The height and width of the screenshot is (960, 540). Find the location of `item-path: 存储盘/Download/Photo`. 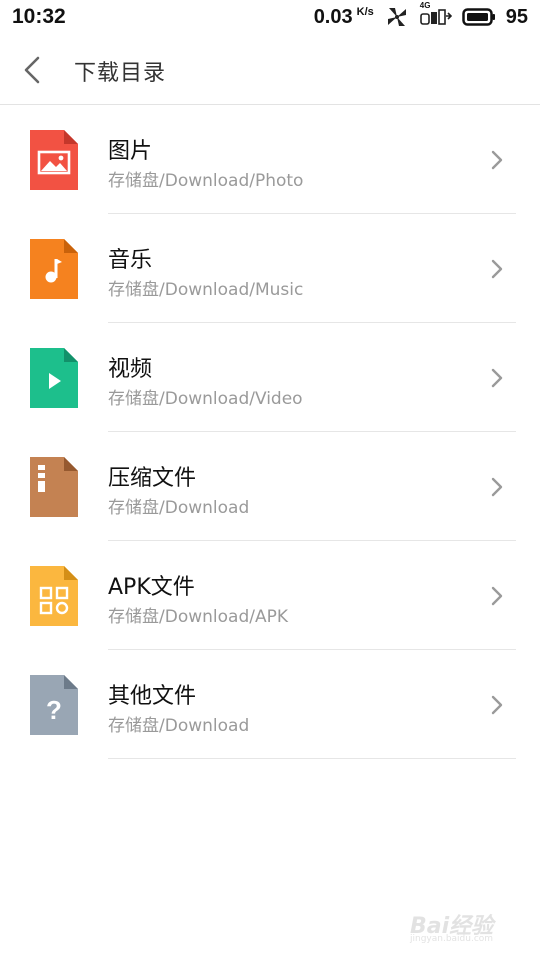

item-path: 存储盘/Download/Photo is located at coordinates (206, 181).